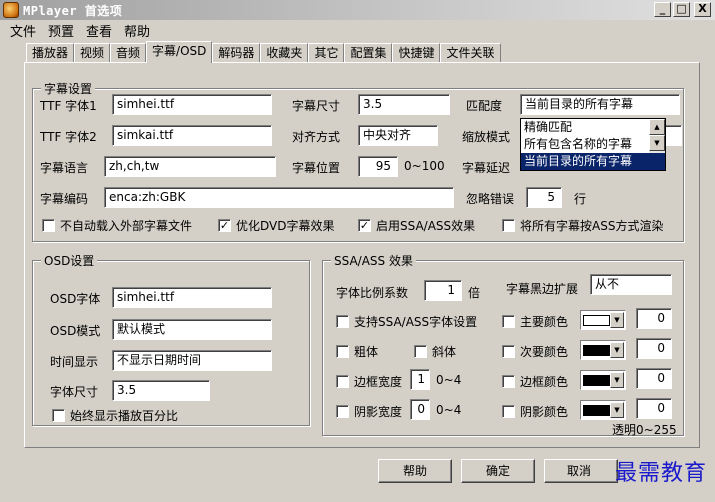  I want to click on dvd-optimize-box: ✓, so click(224, 225).